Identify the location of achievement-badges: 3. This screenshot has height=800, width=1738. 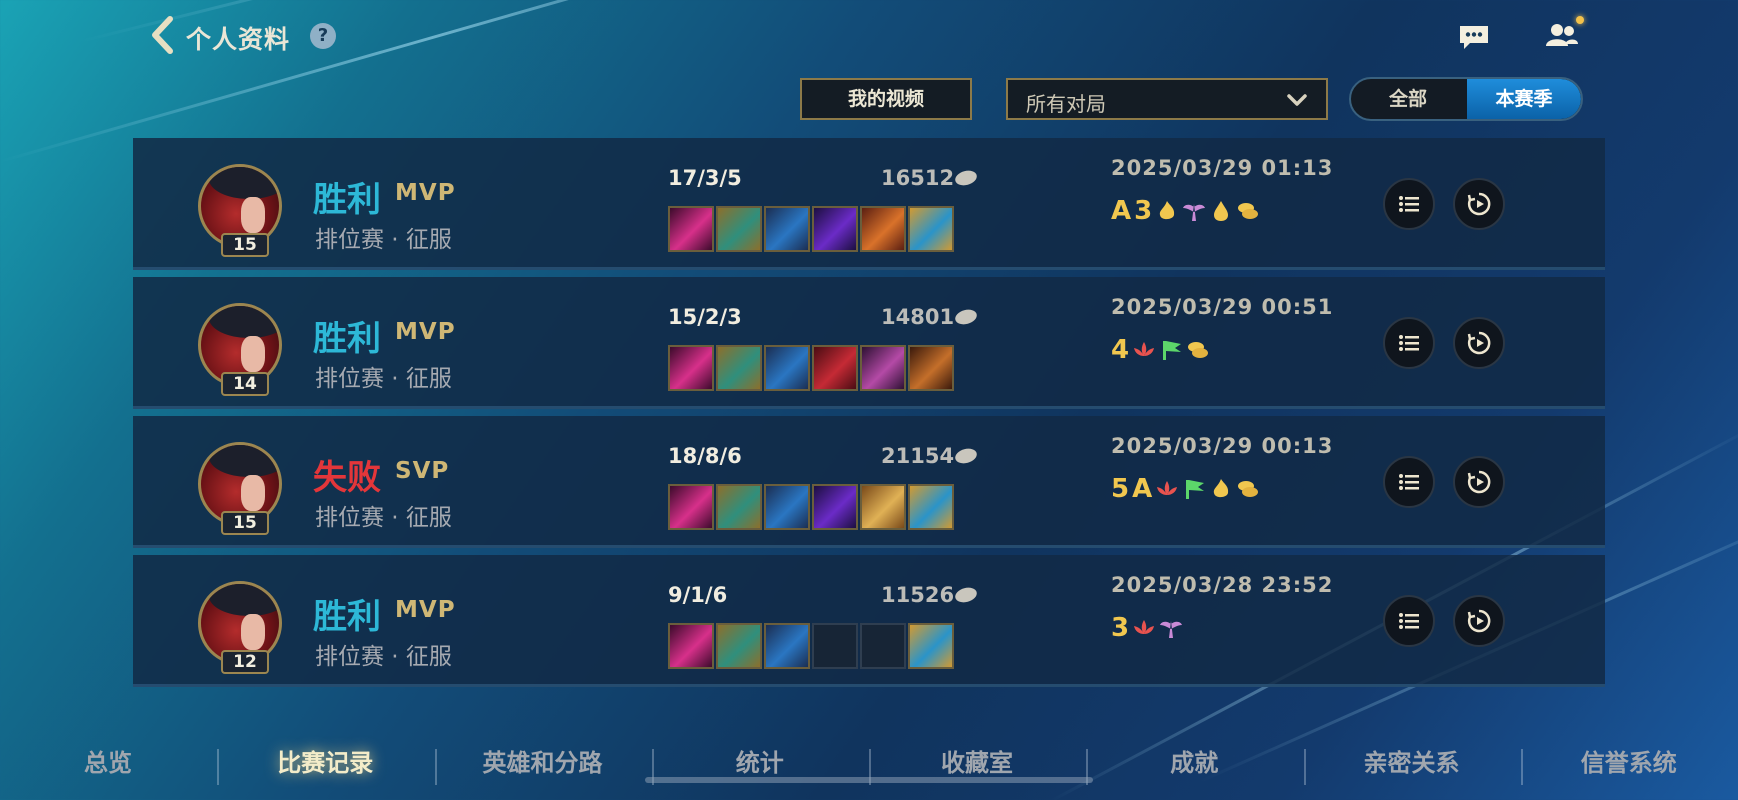
(1148, 628).